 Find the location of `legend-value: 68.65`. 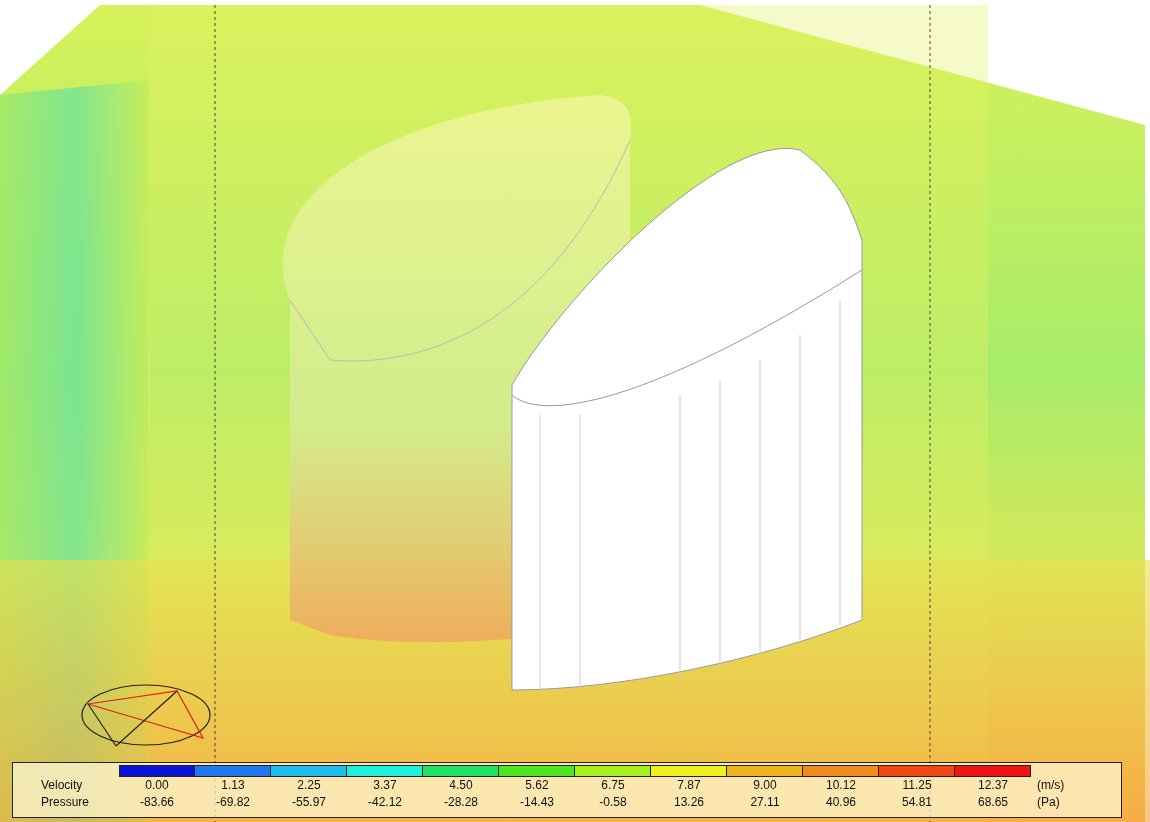

legend-value: 68.65 is located at coordinates (993, 802).